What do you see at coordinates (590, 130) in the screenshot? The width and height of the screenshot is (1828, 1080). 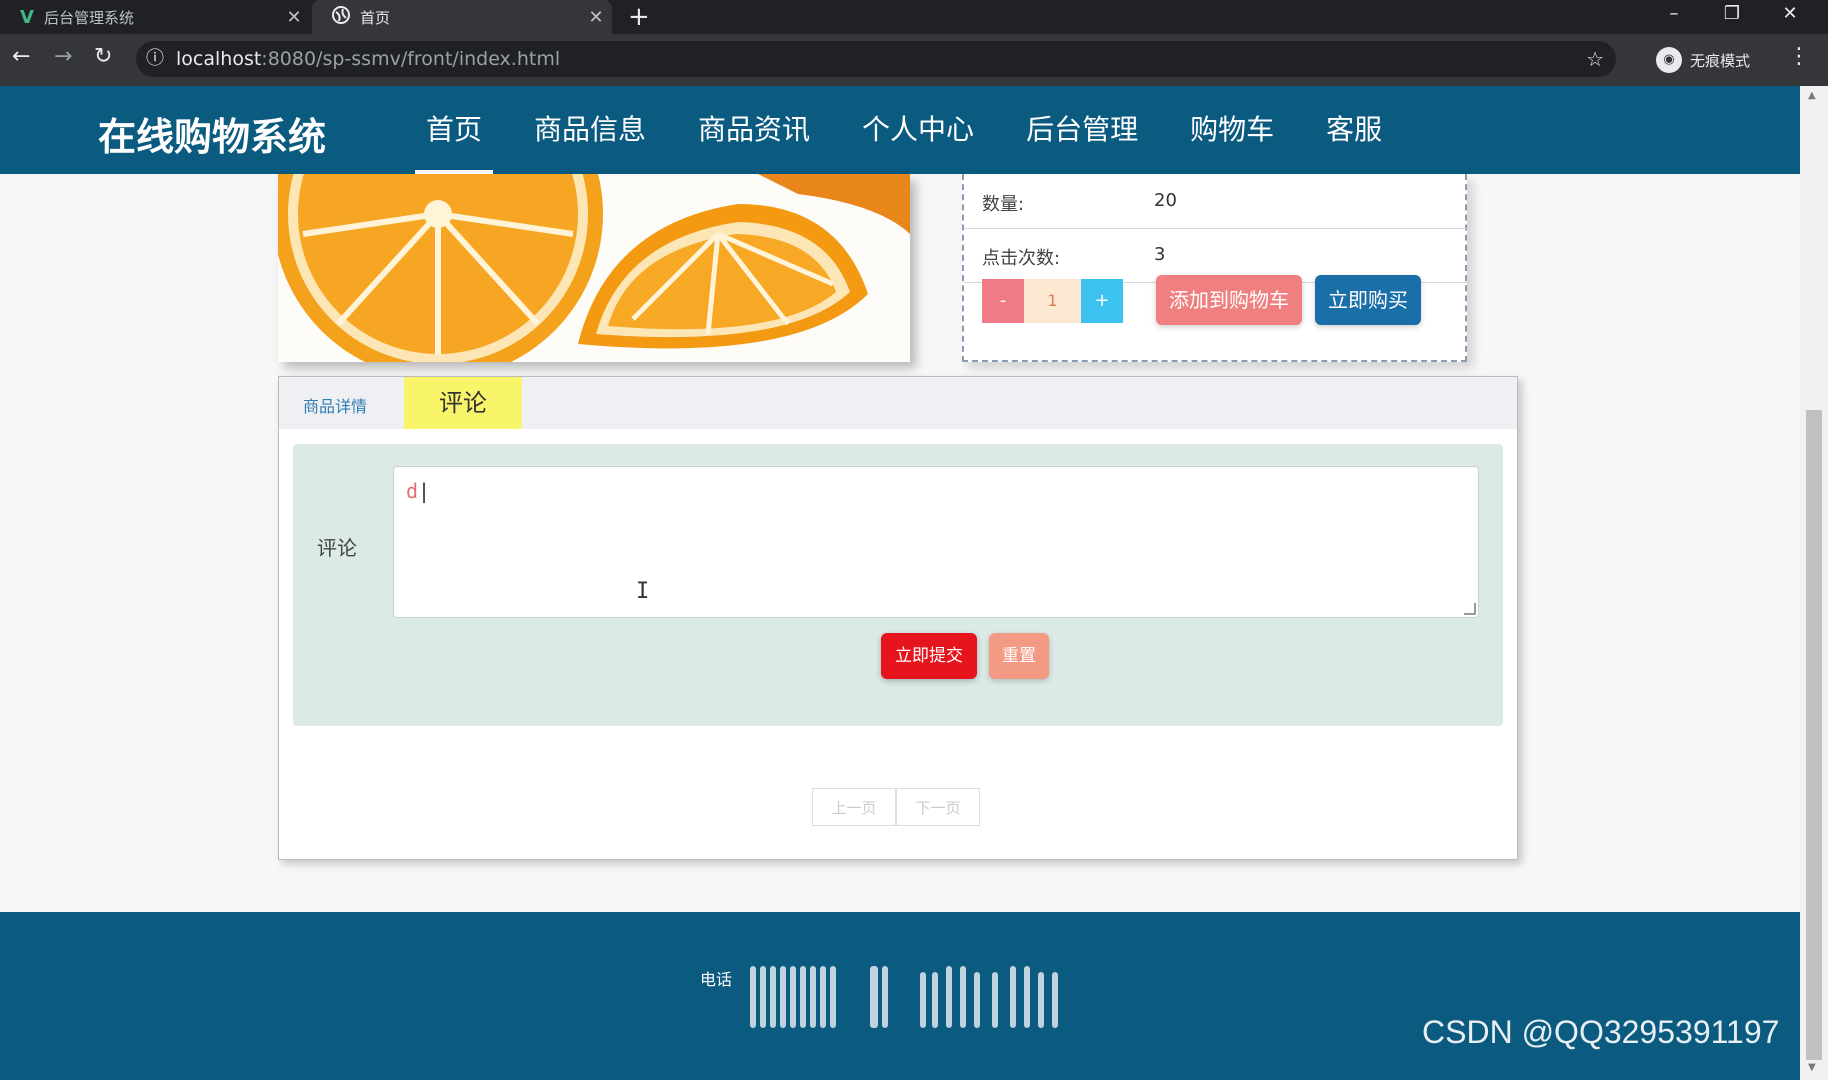 I see `nav-item-products: 商品信息` at bounding box center [590, 130].